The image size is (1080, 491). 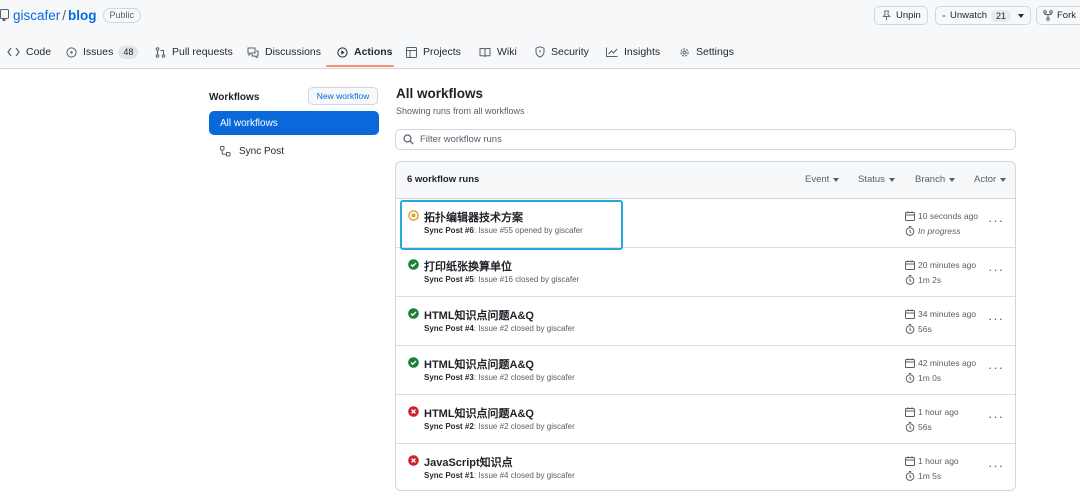 I want to click on run-duration: 1m 2s, so click(x=923, y=280).